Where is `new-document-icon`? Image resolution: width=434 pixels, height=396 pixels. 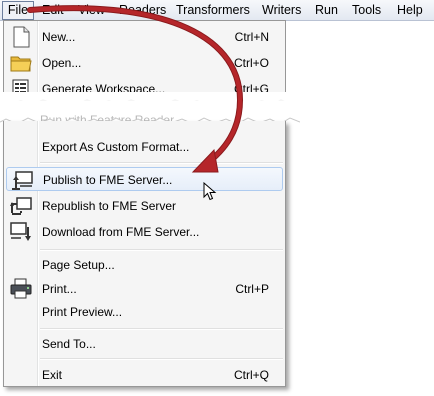
new-document-icon is located at coordinates (21, 37).